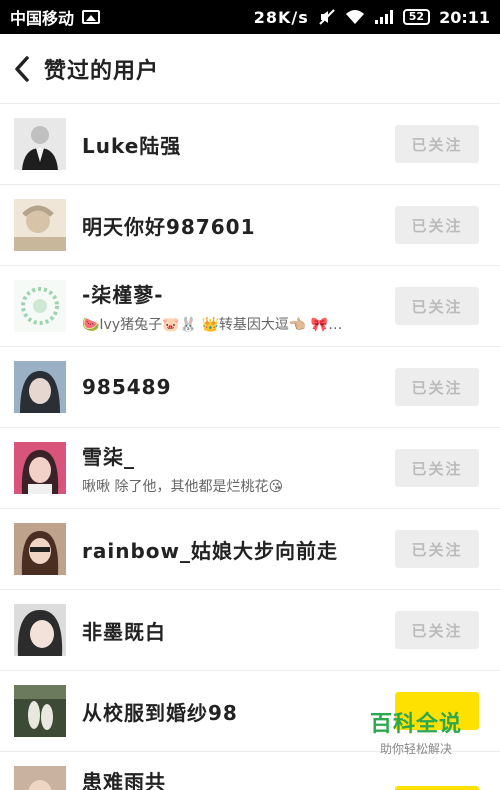 Image resolution: width=500 pixels, height=790 pixels. What do you see at coordinates (124, 780) in the screenshot?
I see `user-name: 患难雨共` at bounding box center [124, 780].